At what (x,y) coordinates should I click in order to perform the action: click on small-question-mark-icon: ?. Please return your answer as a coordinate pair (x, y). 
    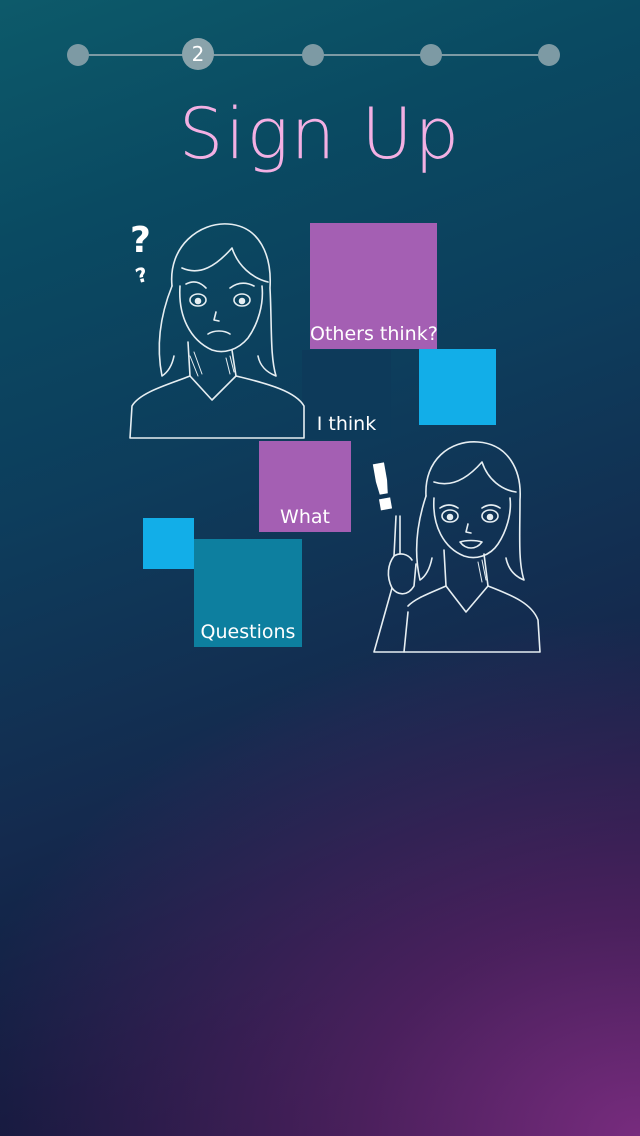
    Looking at the image, I should click on (141, 275).